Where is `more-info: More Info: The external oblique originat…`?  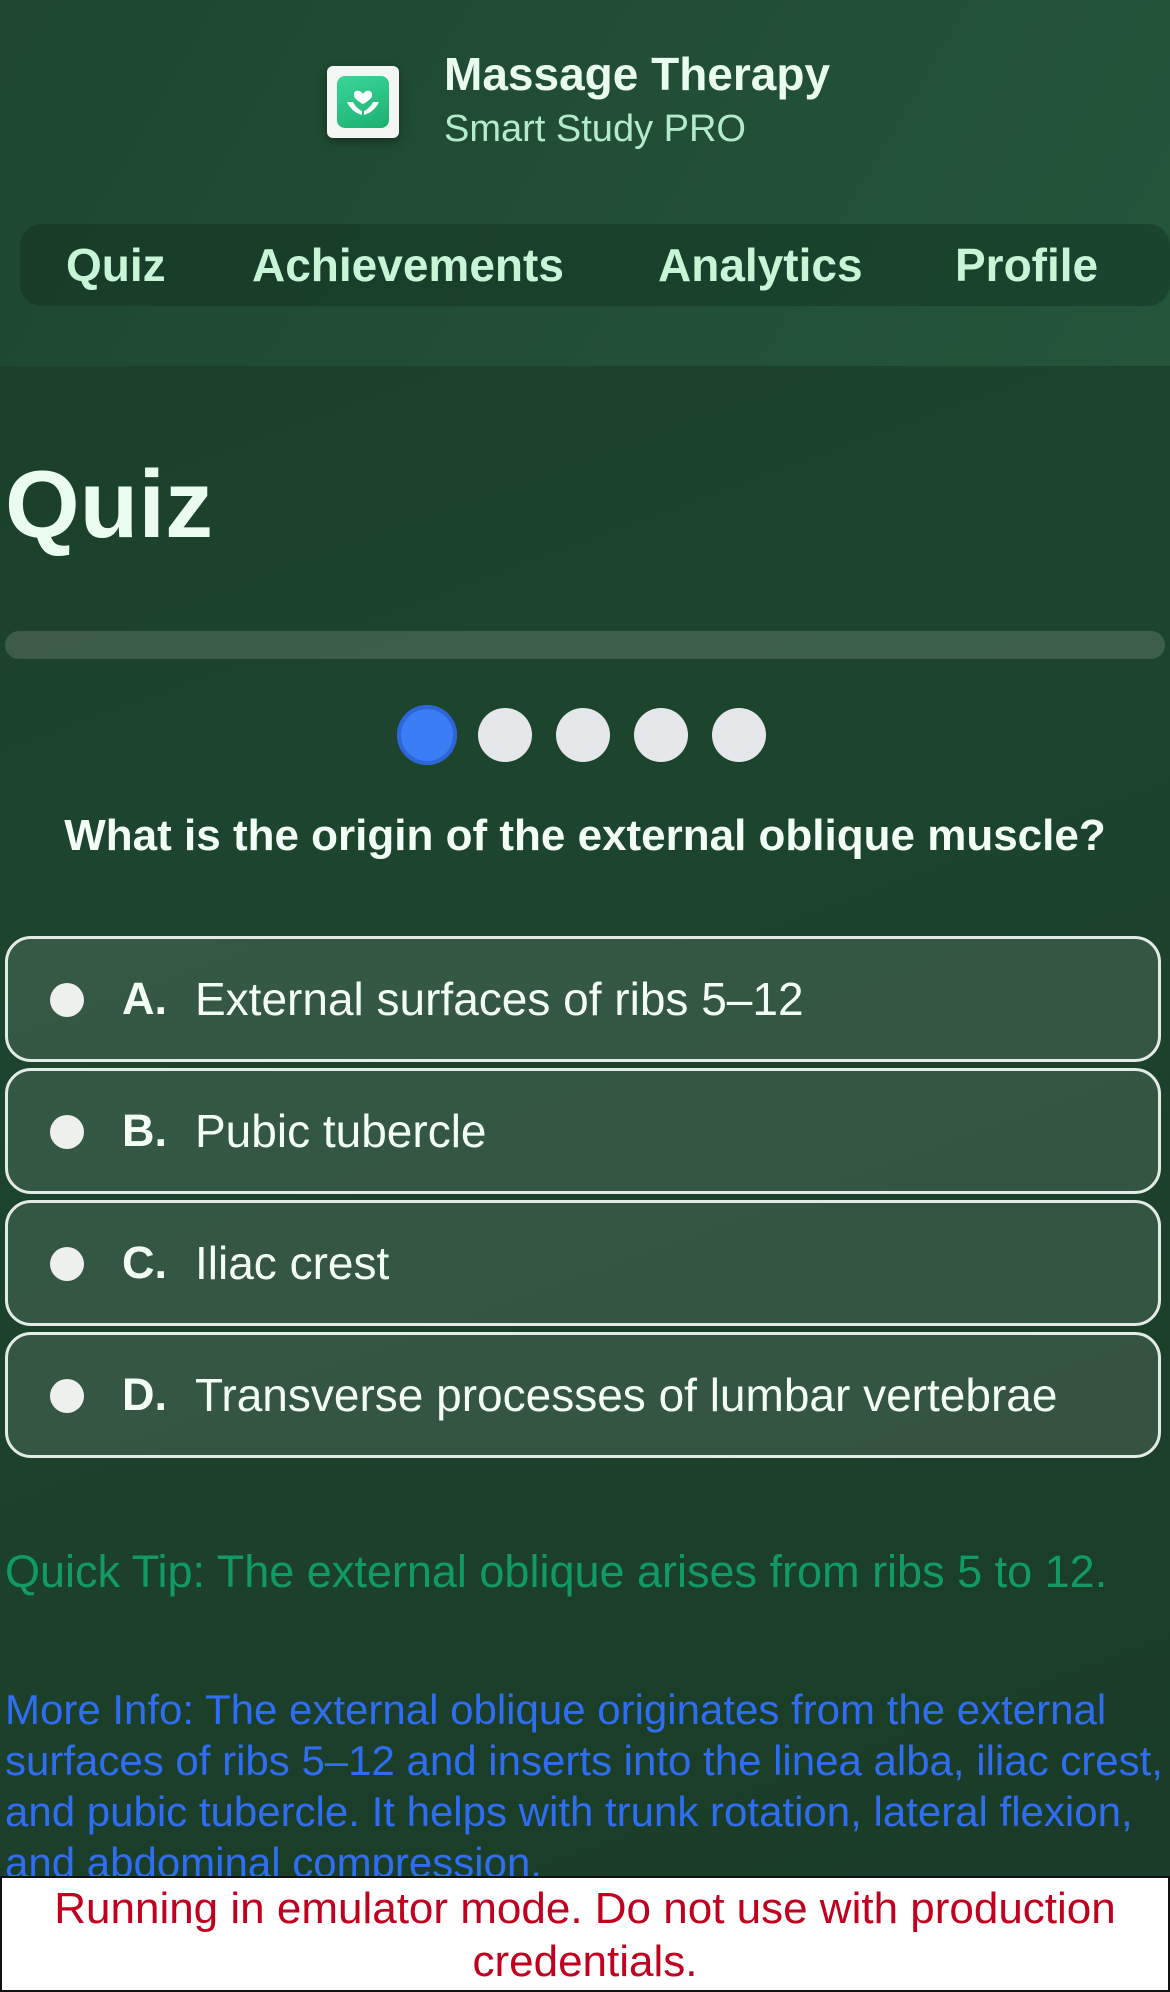
more-info: More Info: The external oblique originat… is located at coordinates (584, 1781).